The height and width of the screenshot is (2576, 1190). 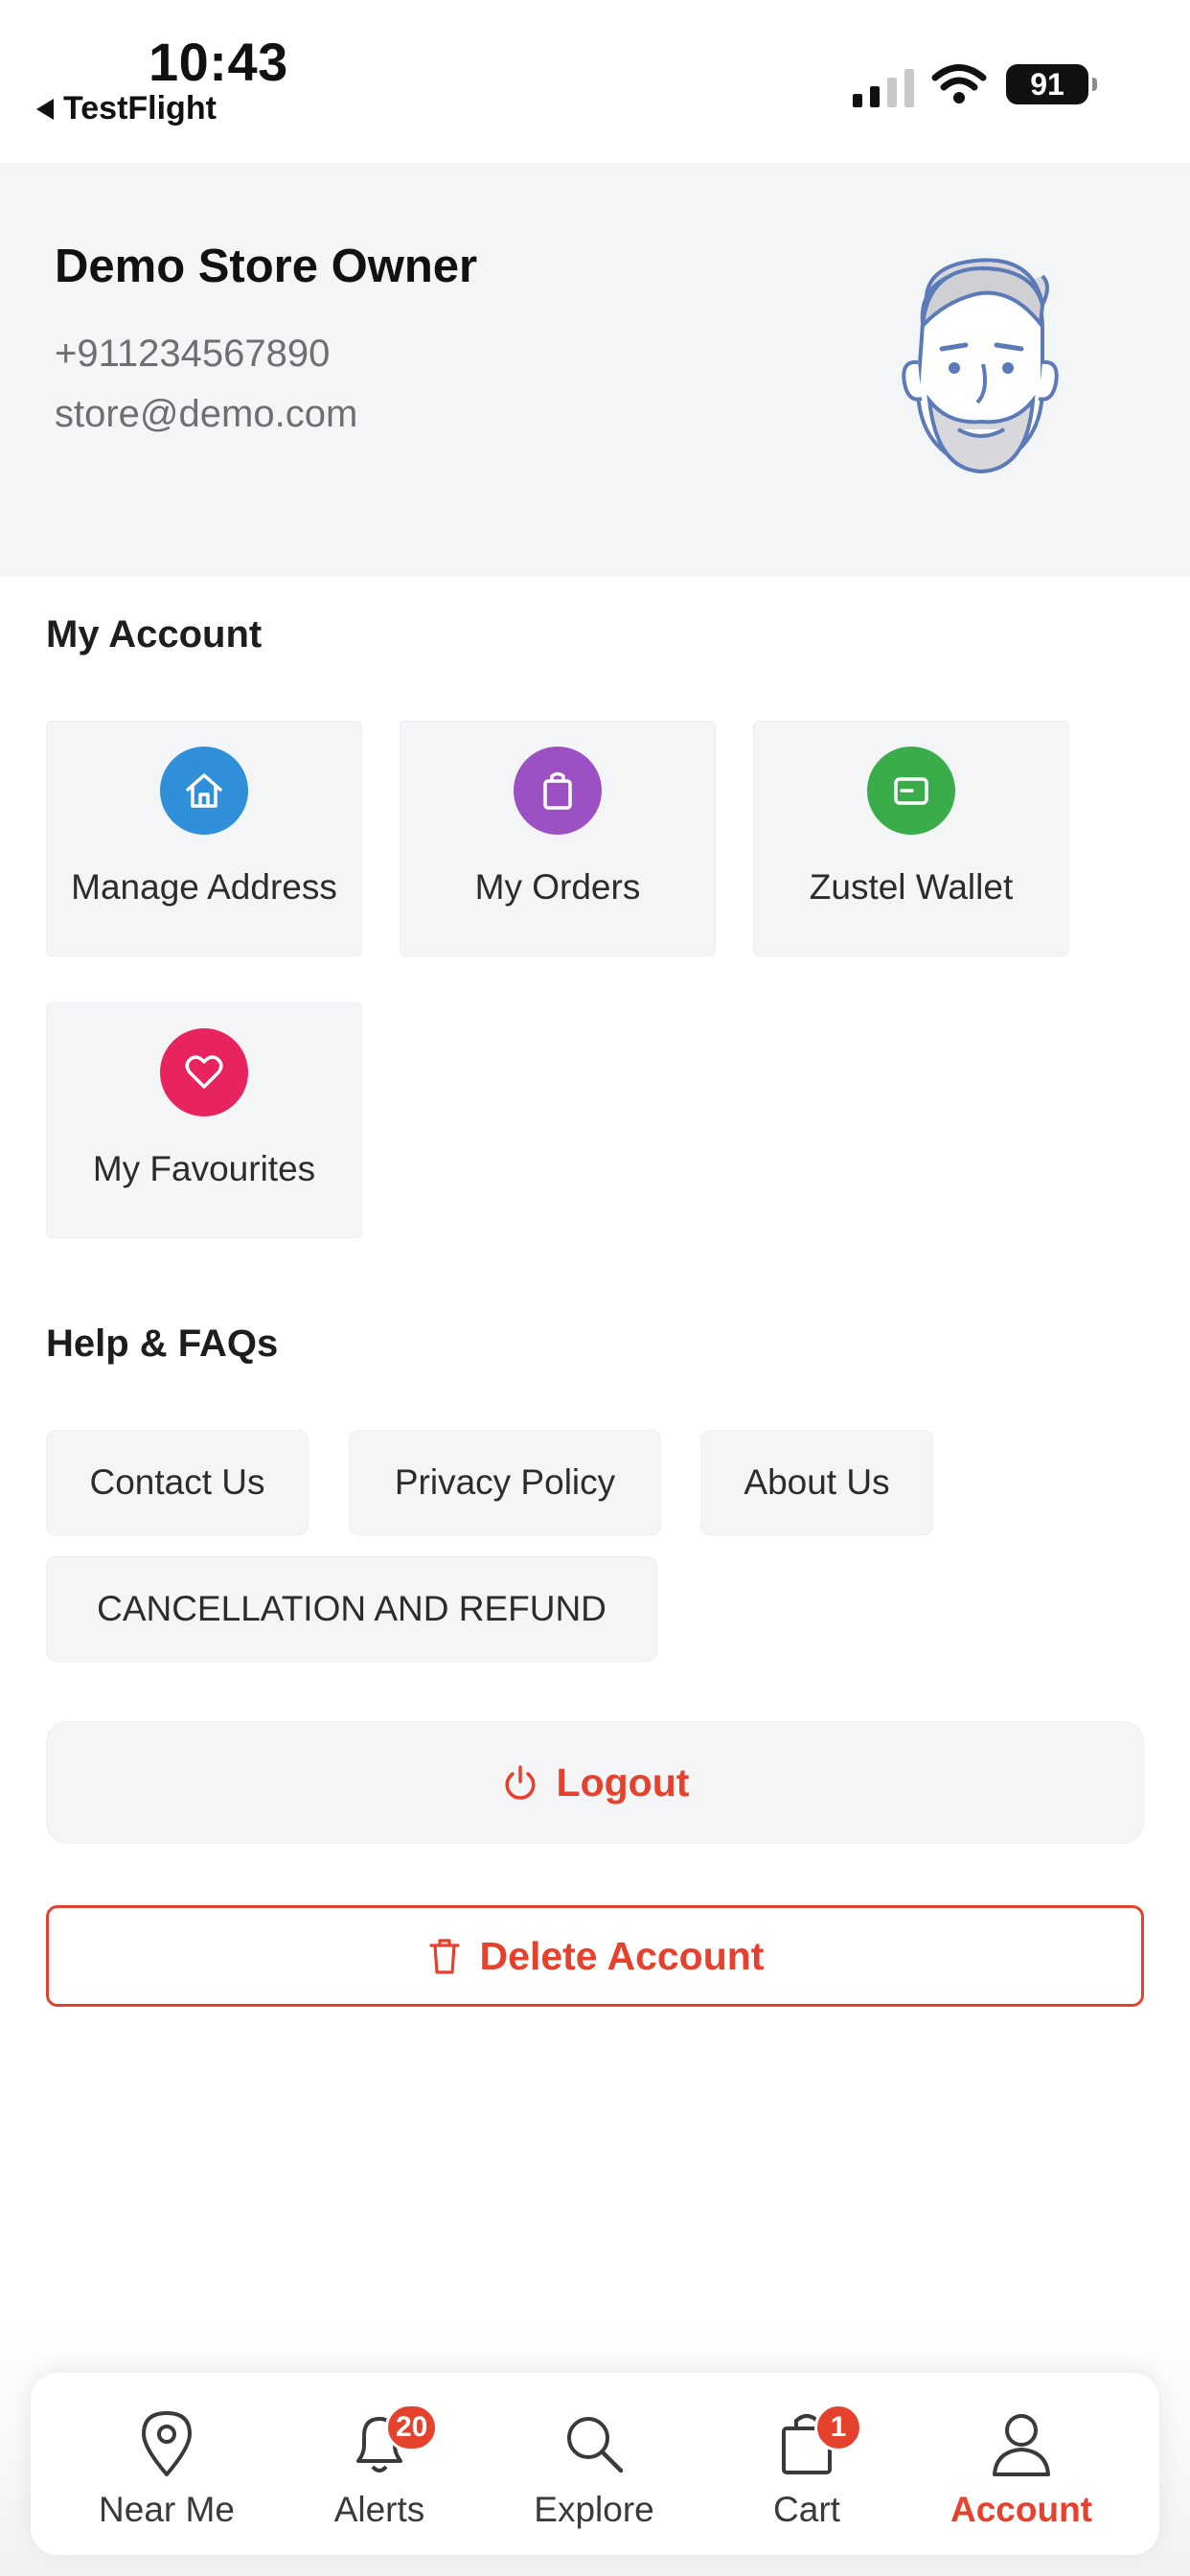 I want to click on battery-level: 91, so click(x=1047, y=84).